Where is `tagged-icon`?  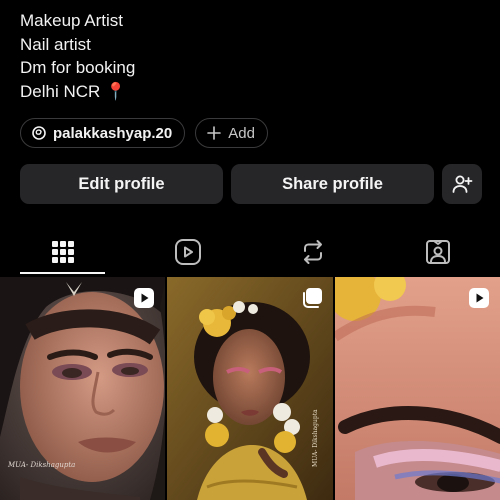
tagged-icon is located at coordinates (437, 252).